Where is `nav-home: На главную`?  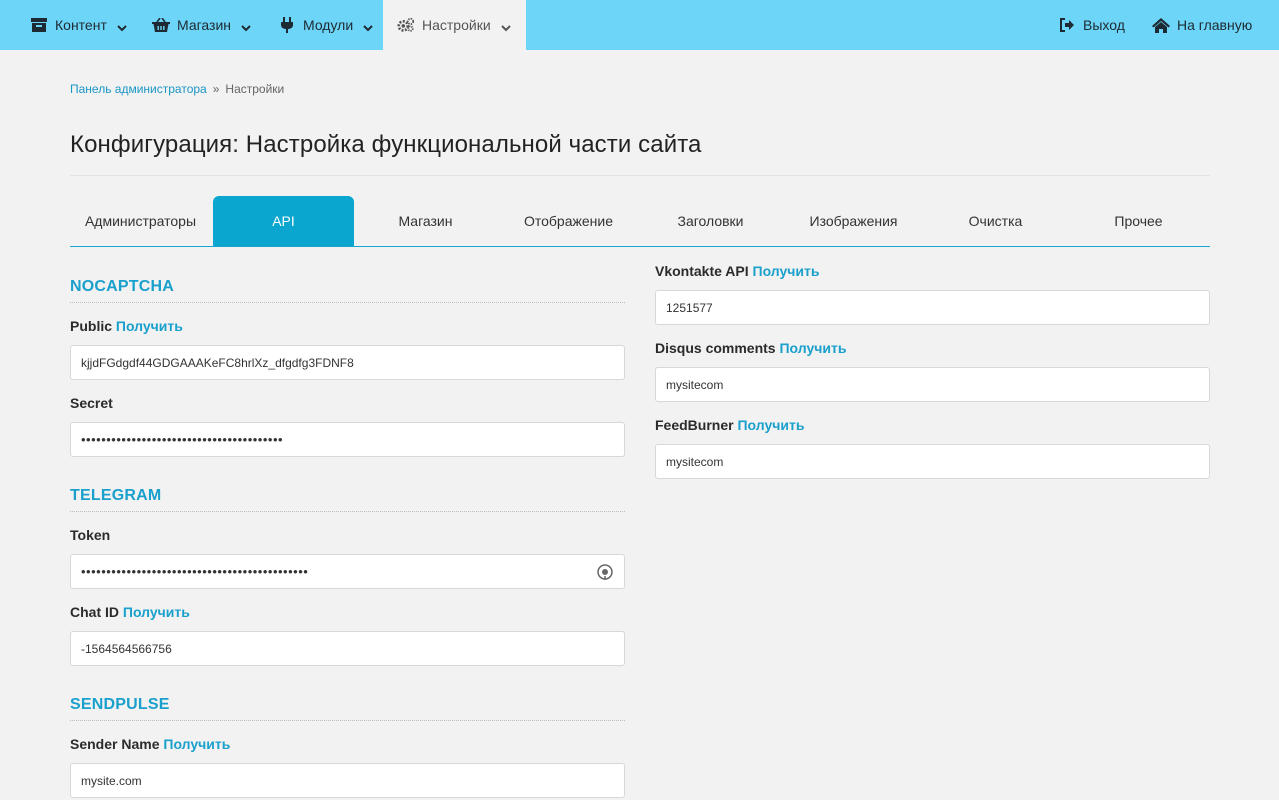 nav-home: На главную is located at coordinates (1202, 25).